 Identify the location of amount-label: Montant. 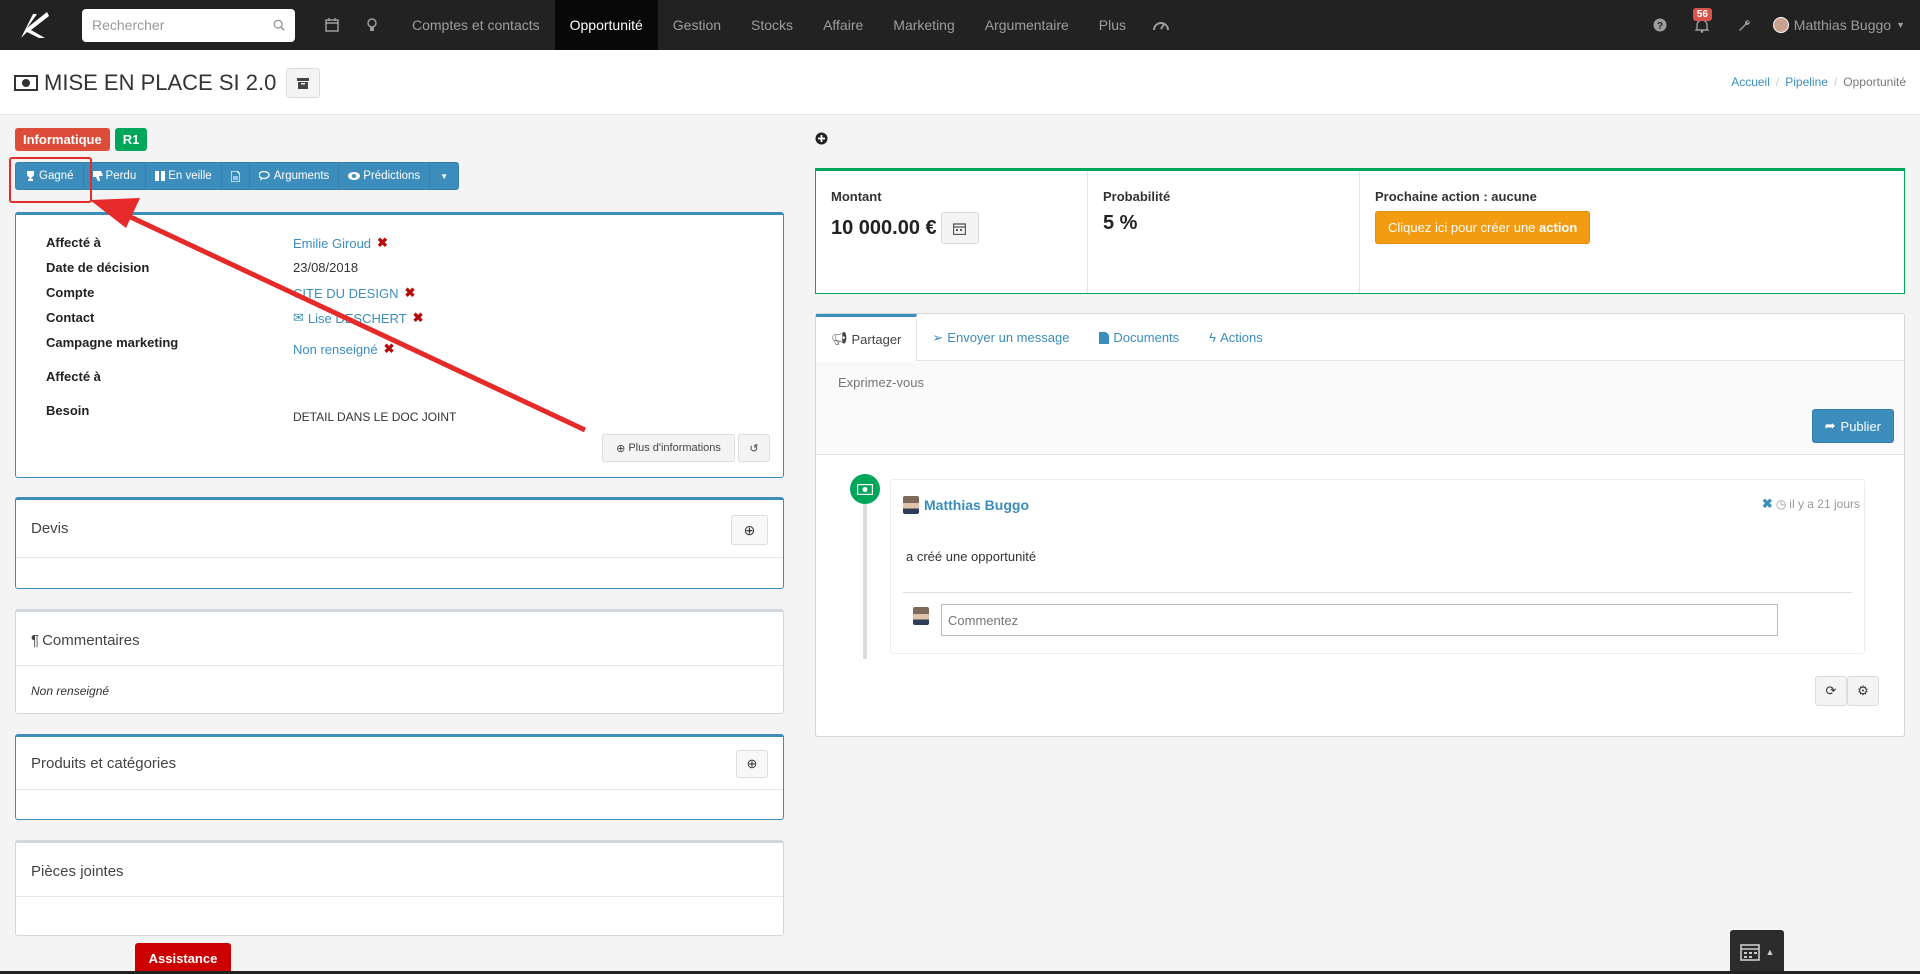
(856, 196).